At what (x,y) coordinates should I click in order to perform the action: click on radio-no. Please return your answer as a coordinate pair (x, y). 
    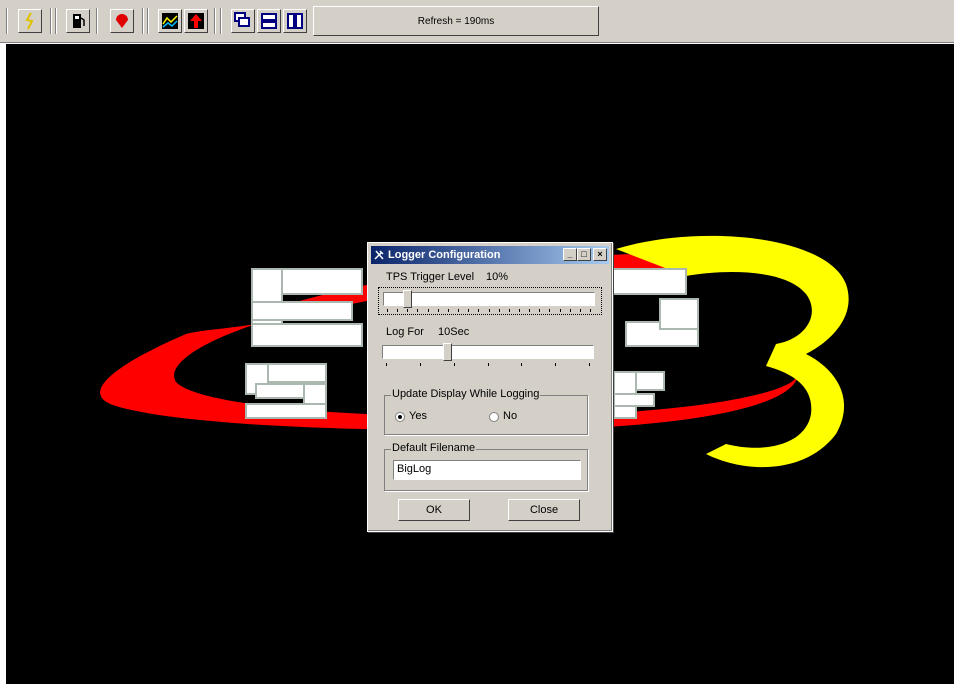
    Looking at the image, I should click on (494, 417).